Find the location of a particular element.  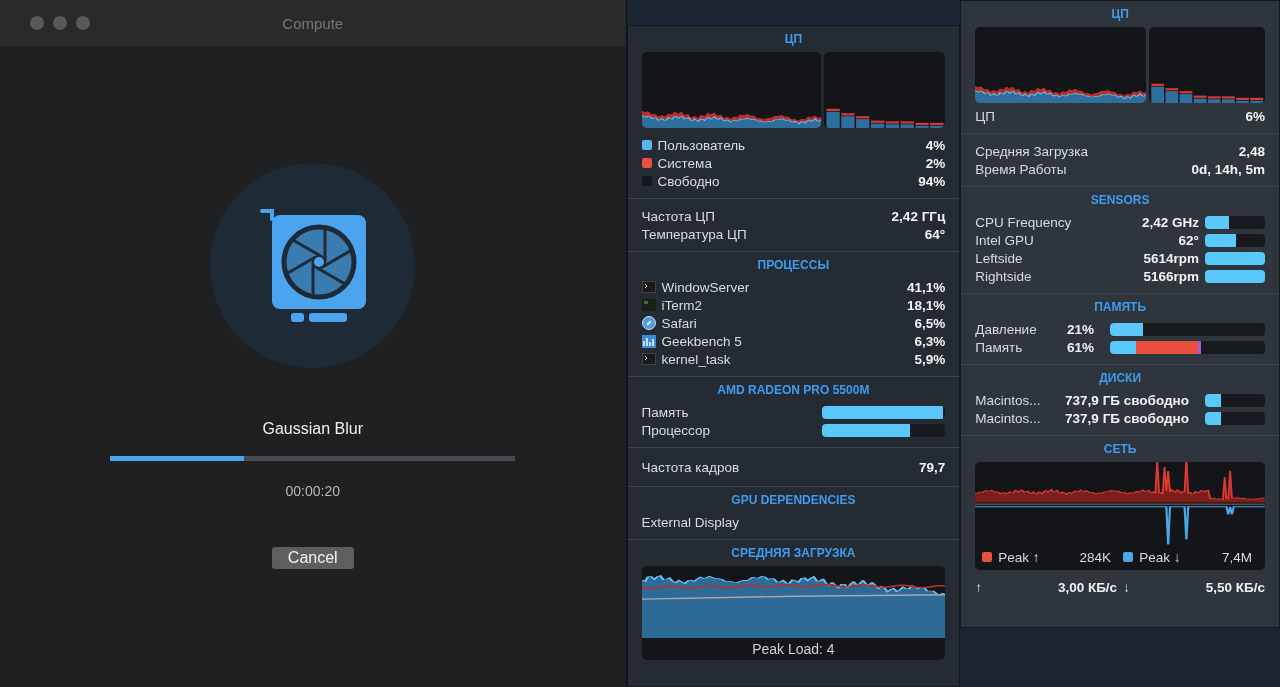

peak-load-caption: Peak Load: 4 is located at coordinates (793, 649).